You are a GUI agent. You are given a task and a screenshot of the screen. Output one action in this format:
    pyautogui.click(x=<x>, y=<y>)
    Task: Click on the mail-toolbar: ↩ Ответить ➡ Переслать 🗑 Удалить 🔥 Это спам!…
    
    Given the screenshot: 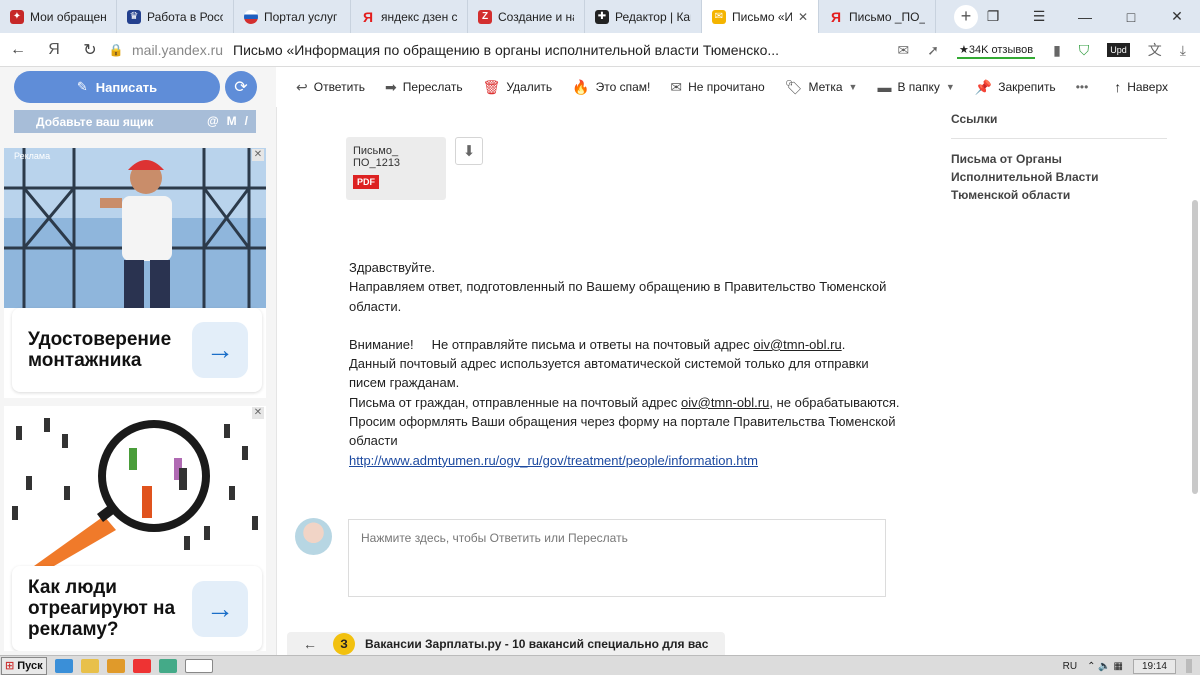 What is the action you would take?
    pyautogui.click(x=738, y=87)
    